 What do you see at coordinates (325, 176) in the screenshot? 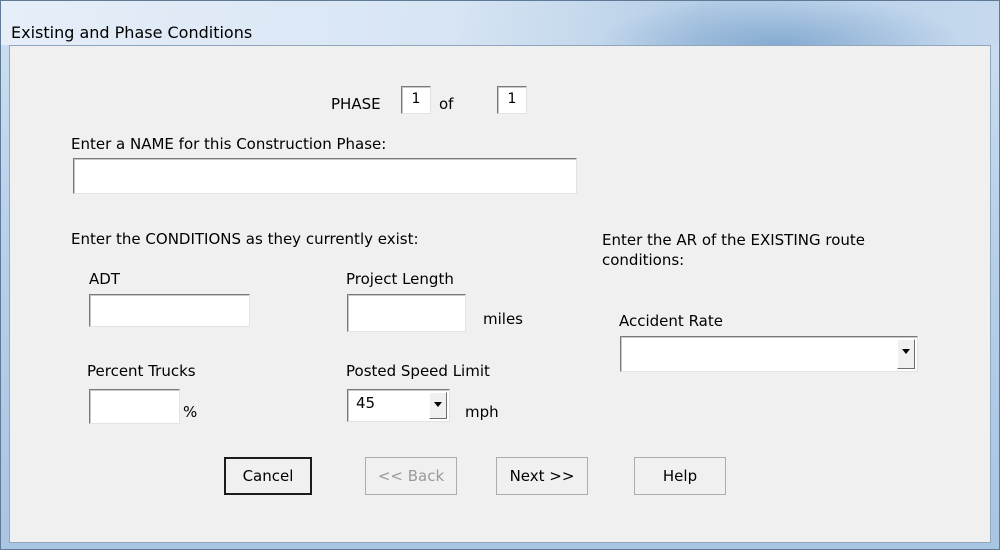
I see `phase-name-input` at bounding box center [325, 176].